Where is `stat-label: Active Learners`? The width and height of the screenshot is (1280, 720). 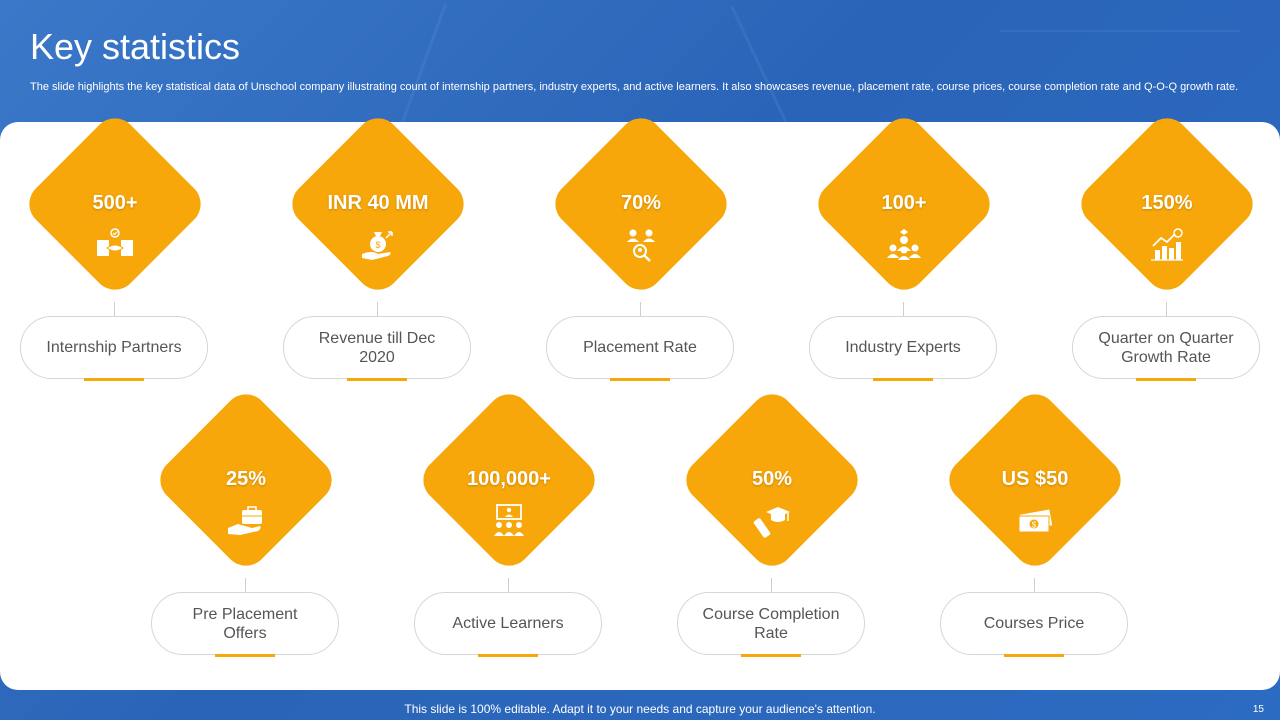 stat-label: Active Learners is located at coordinates (508, 623).